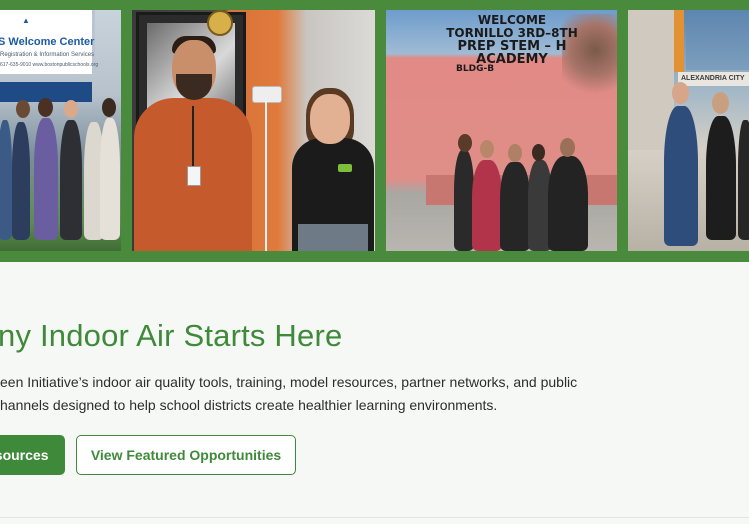  What do you see at coordinates (32, 455) in the screenshot?
I see `resources-button: esources` at bounding box center [32, 455].